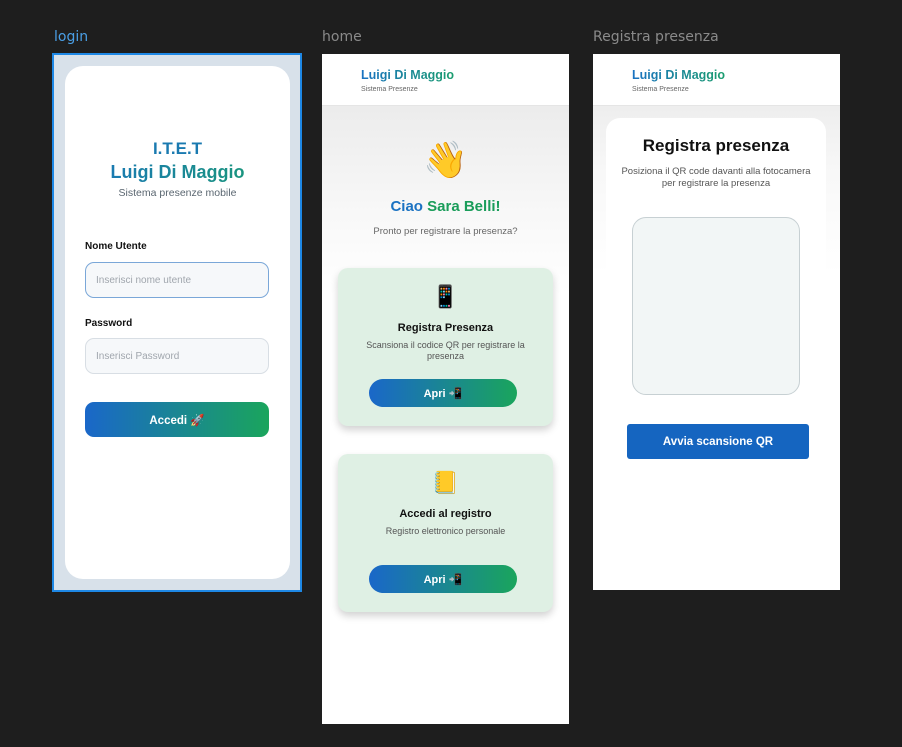 The height and width of the screenshot is (747, 902). Describe the element at coordinates (177, 280) in the screenshot. I see `username-input` at that location.